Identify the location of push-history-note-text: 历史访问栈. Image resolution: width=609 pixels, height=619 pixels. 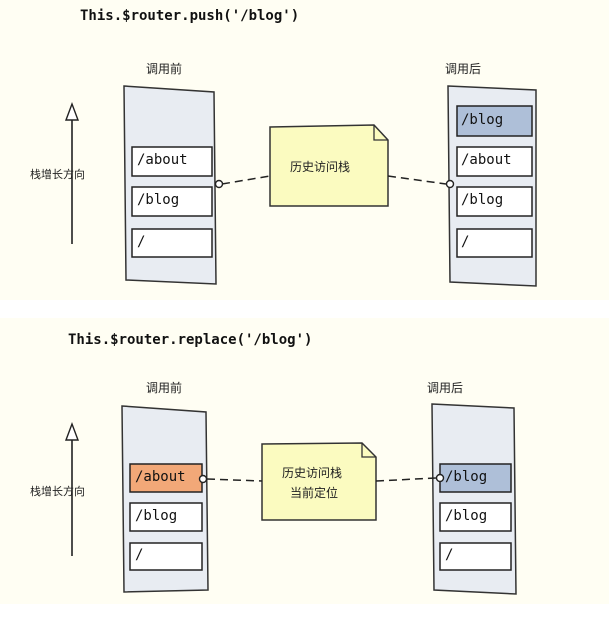
(320, 167).